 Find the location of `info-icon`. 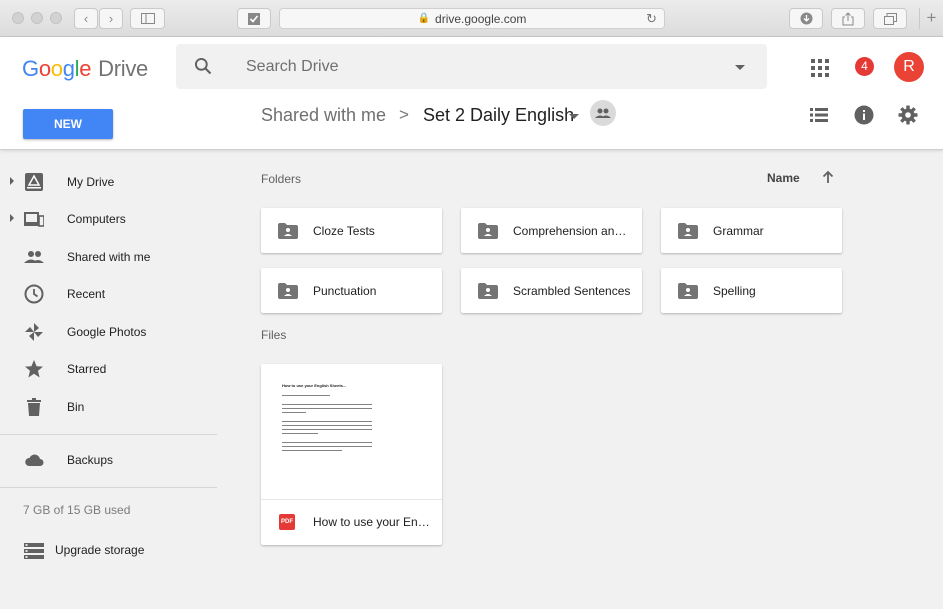

info-icon is located at coordinates (864, 115).